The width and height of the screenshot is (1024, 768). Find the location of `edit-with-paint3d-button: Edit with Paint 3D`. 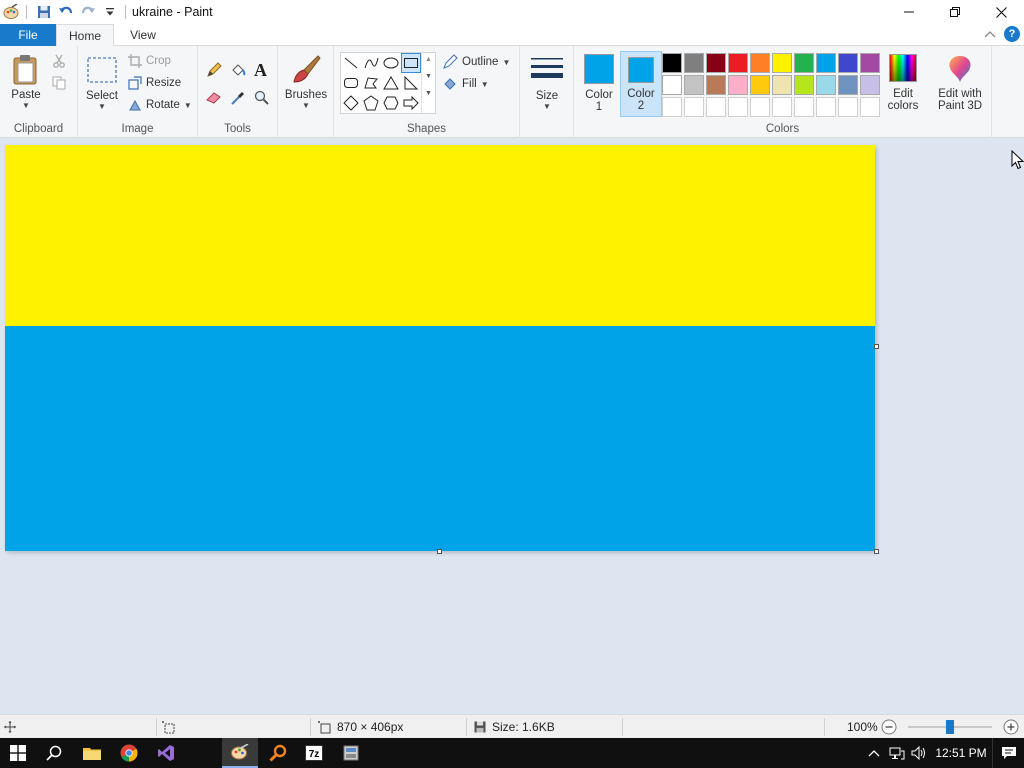

edit-with-paint3d-button: Edit with Paint 3D is located at coordinates (960, 83).